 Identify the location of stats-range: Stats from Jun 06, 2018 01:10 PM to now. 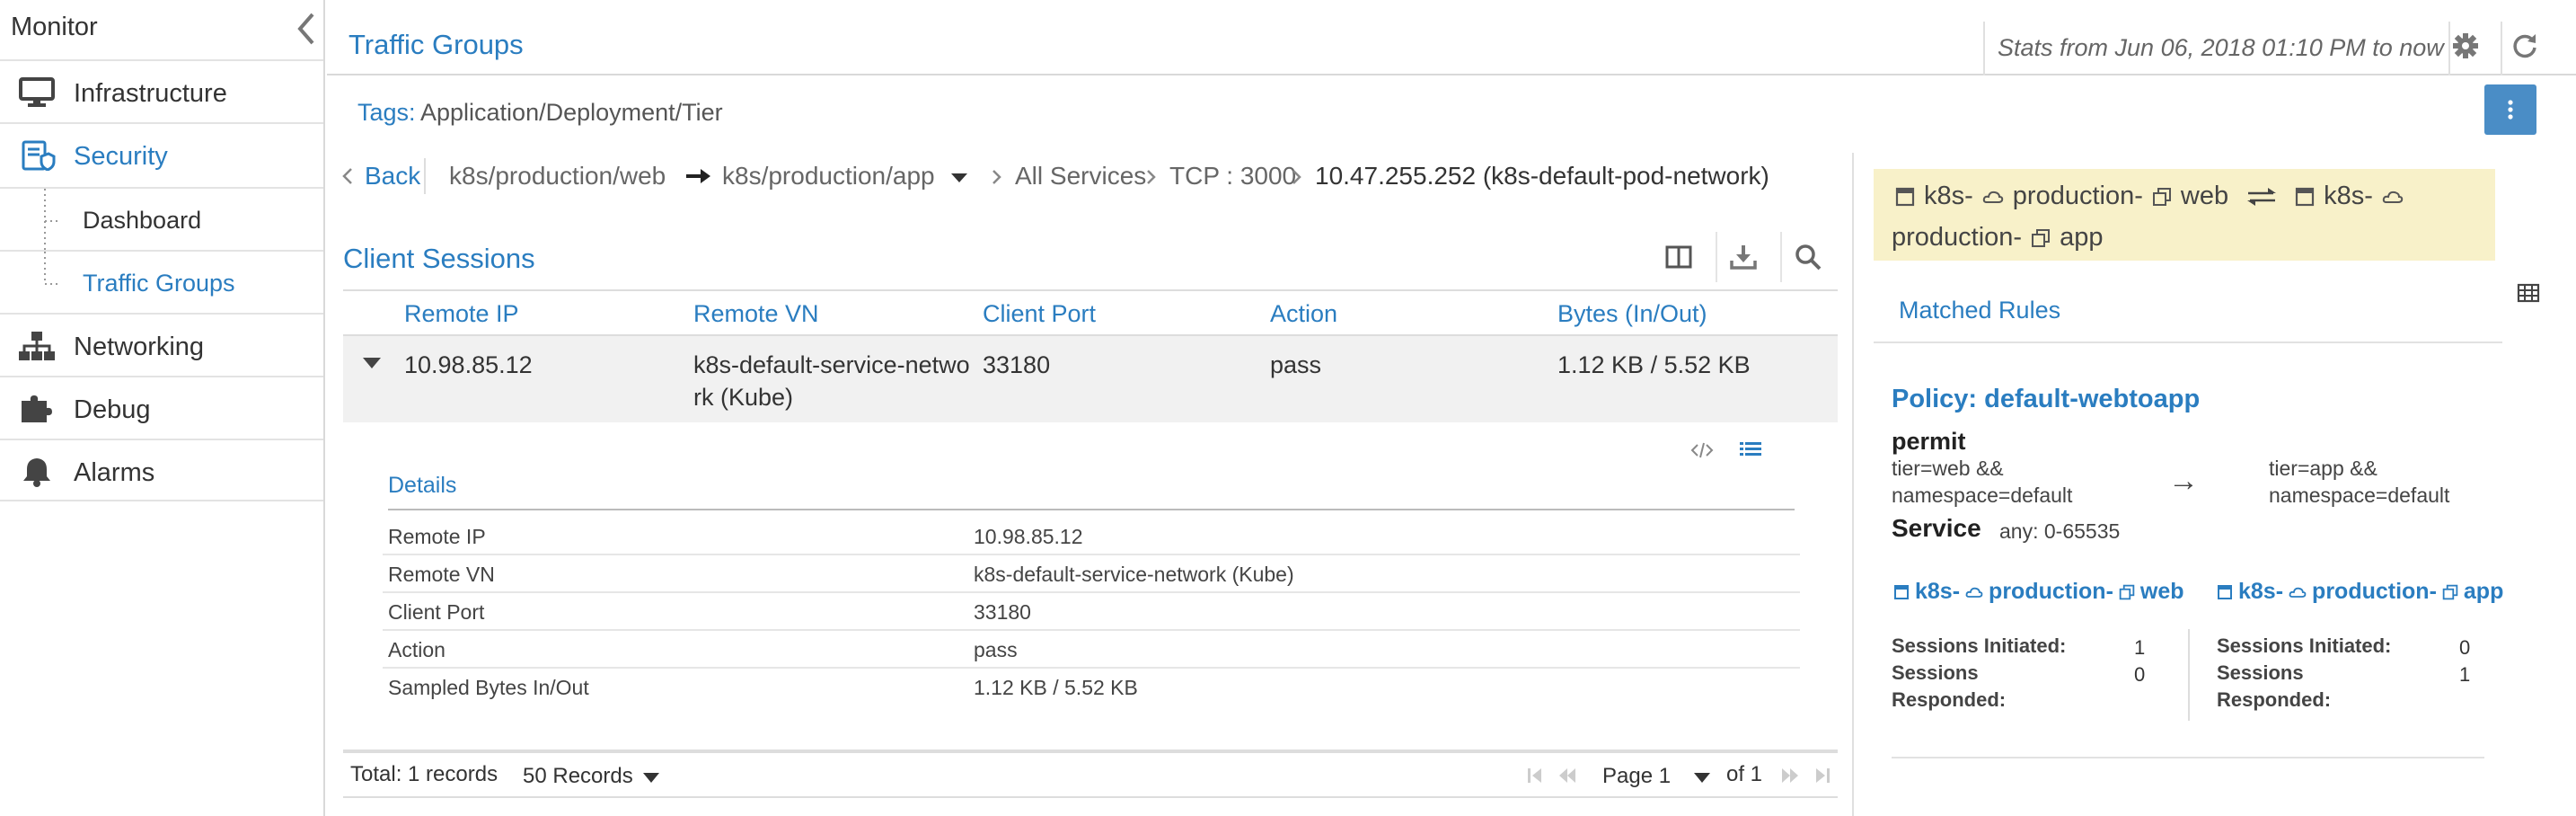
(2221, 48).